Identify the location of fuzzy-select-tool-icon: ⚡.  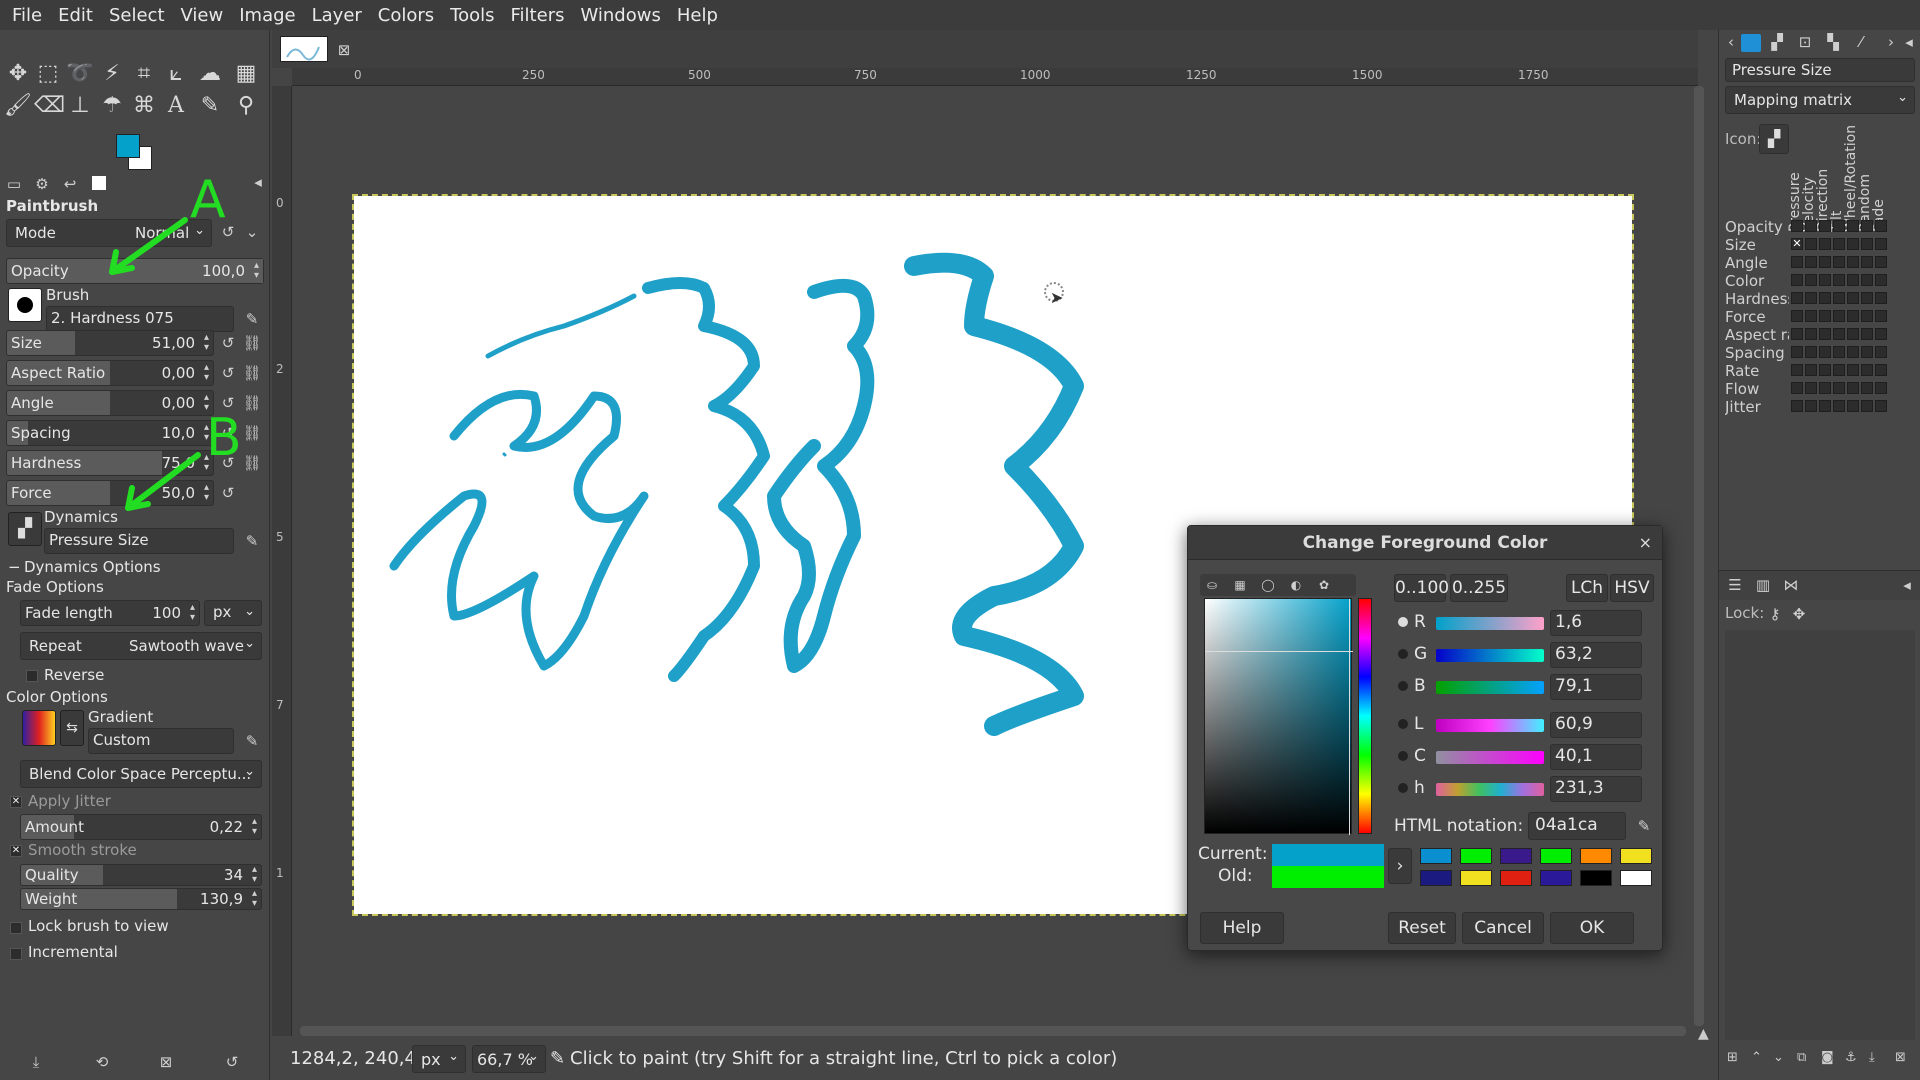
(112, 74).